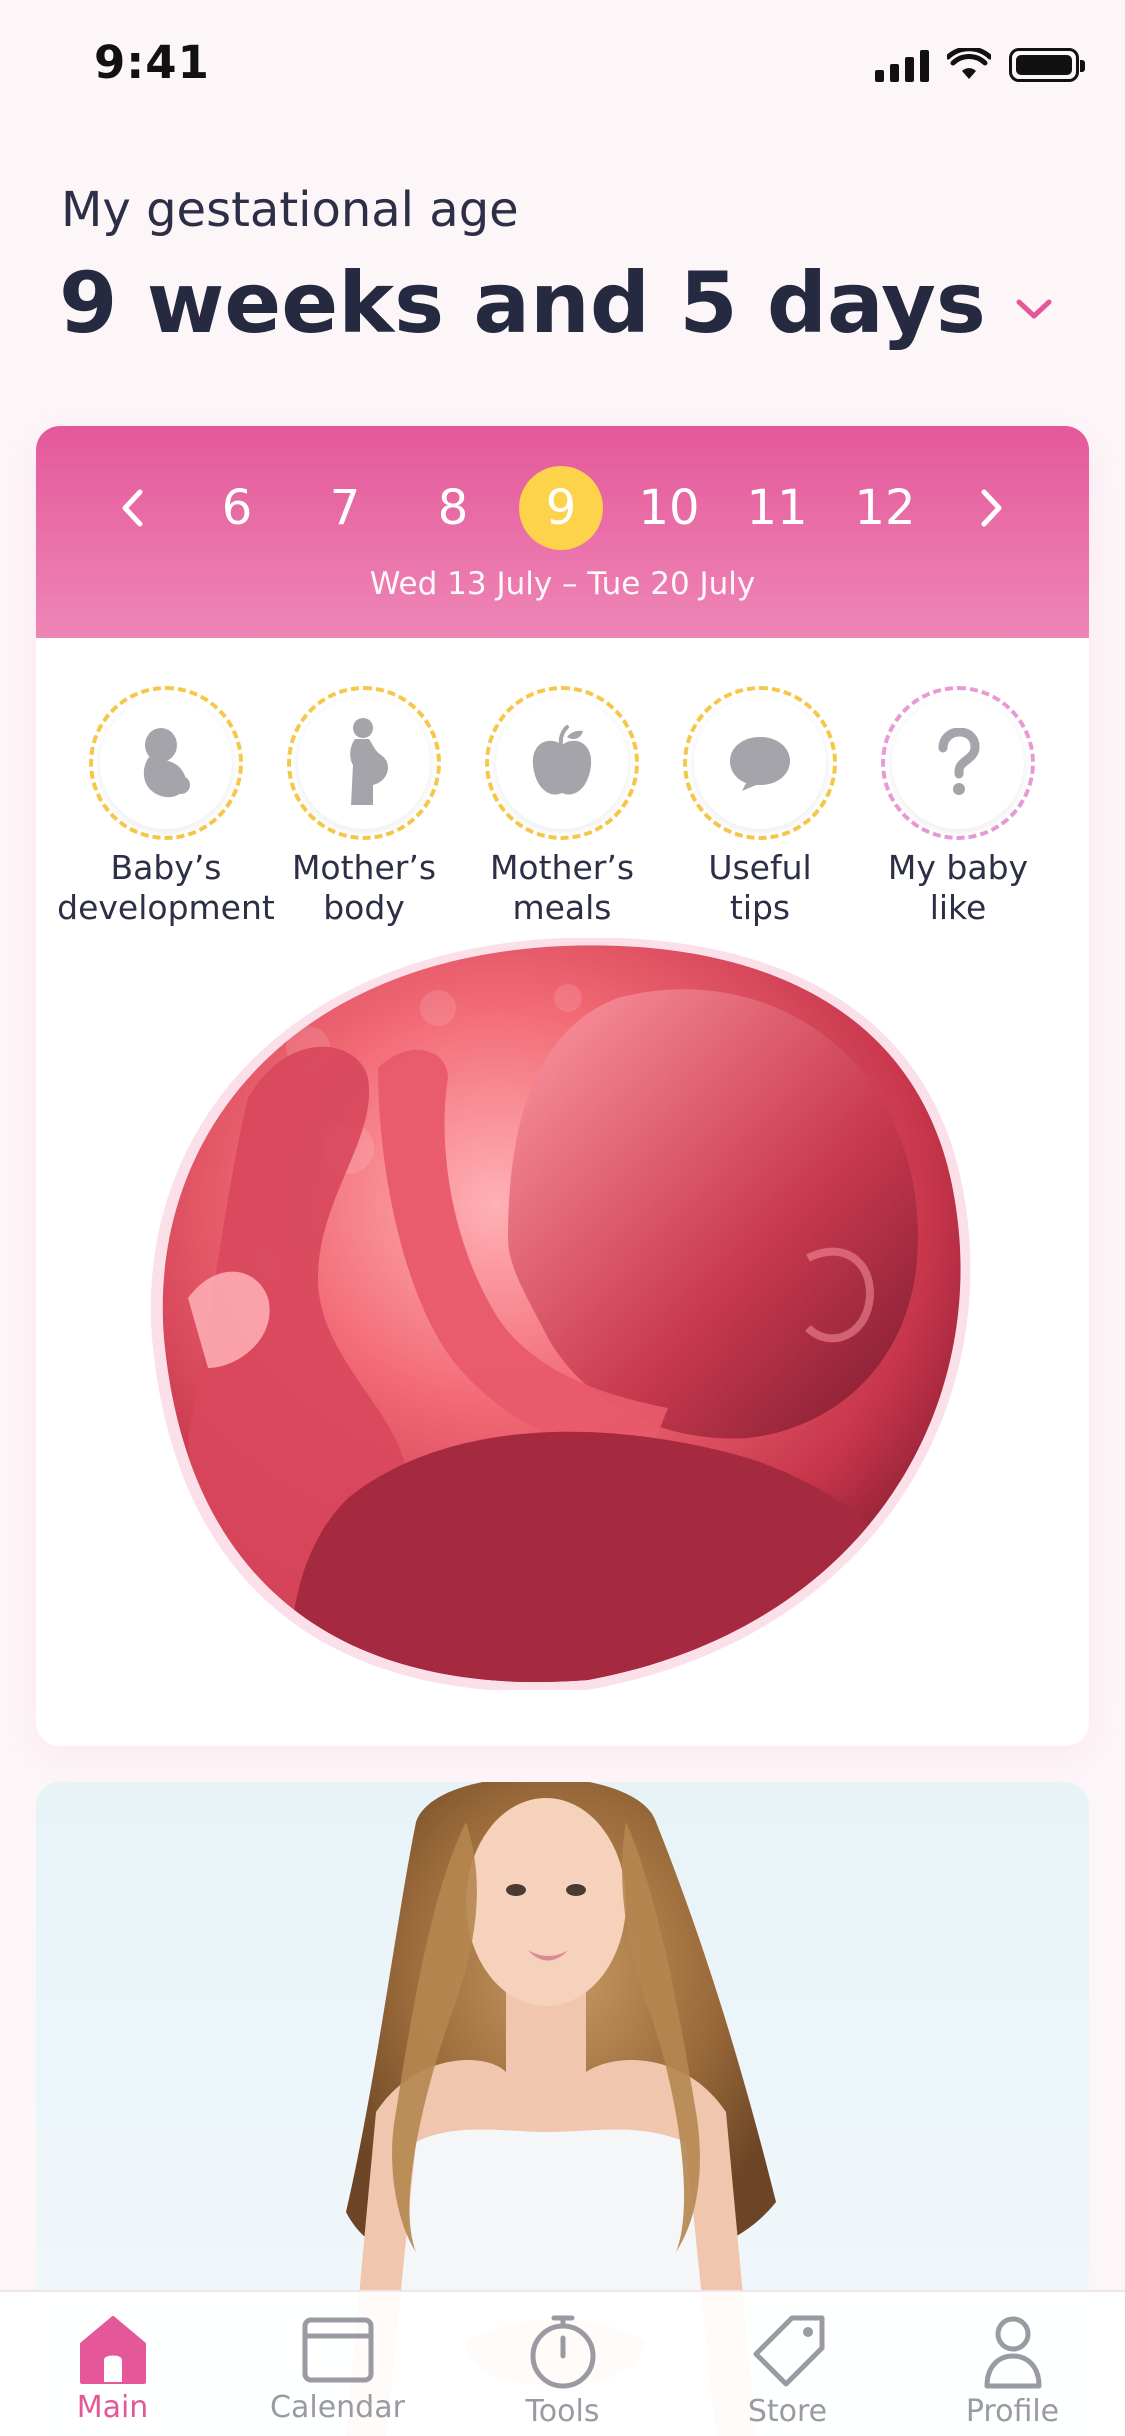  I want to click on category-label: Useful tips, so click(760, 887).